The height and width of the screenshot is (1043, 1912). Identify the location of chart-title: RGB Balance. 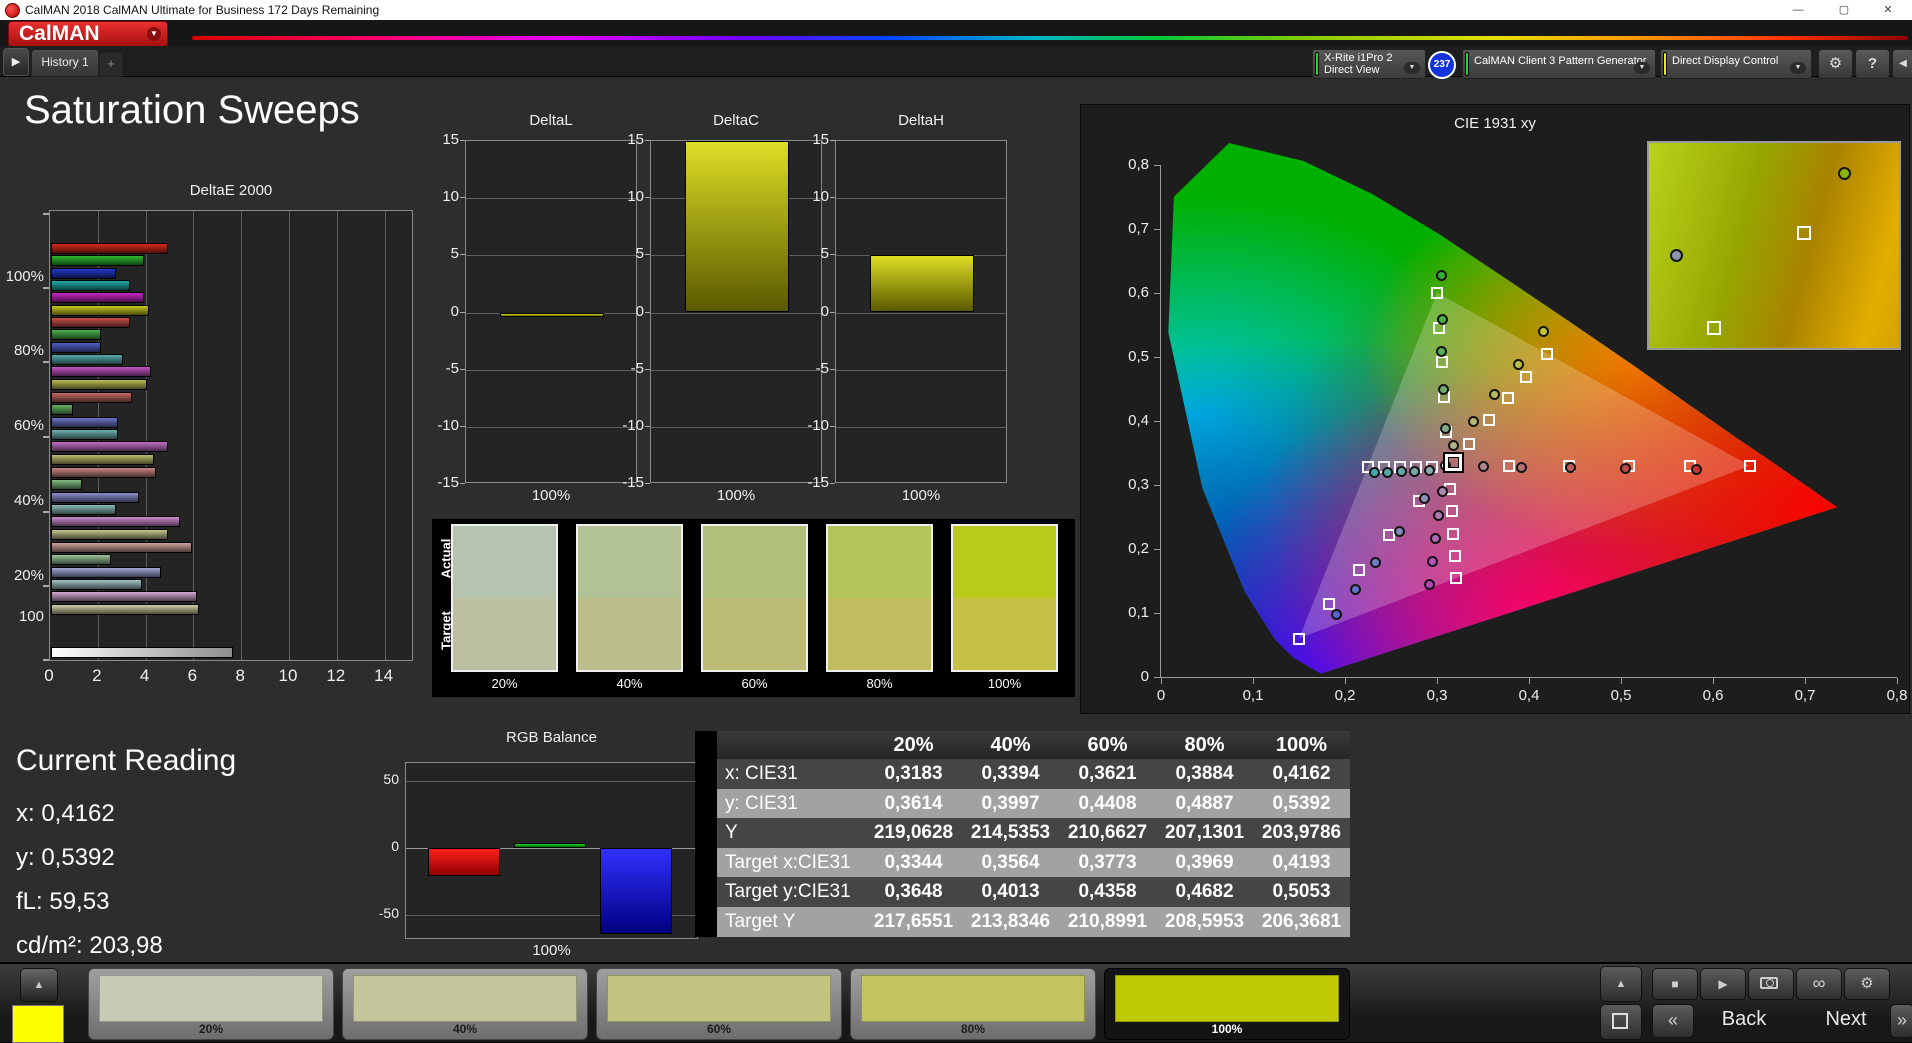
(551, 737).